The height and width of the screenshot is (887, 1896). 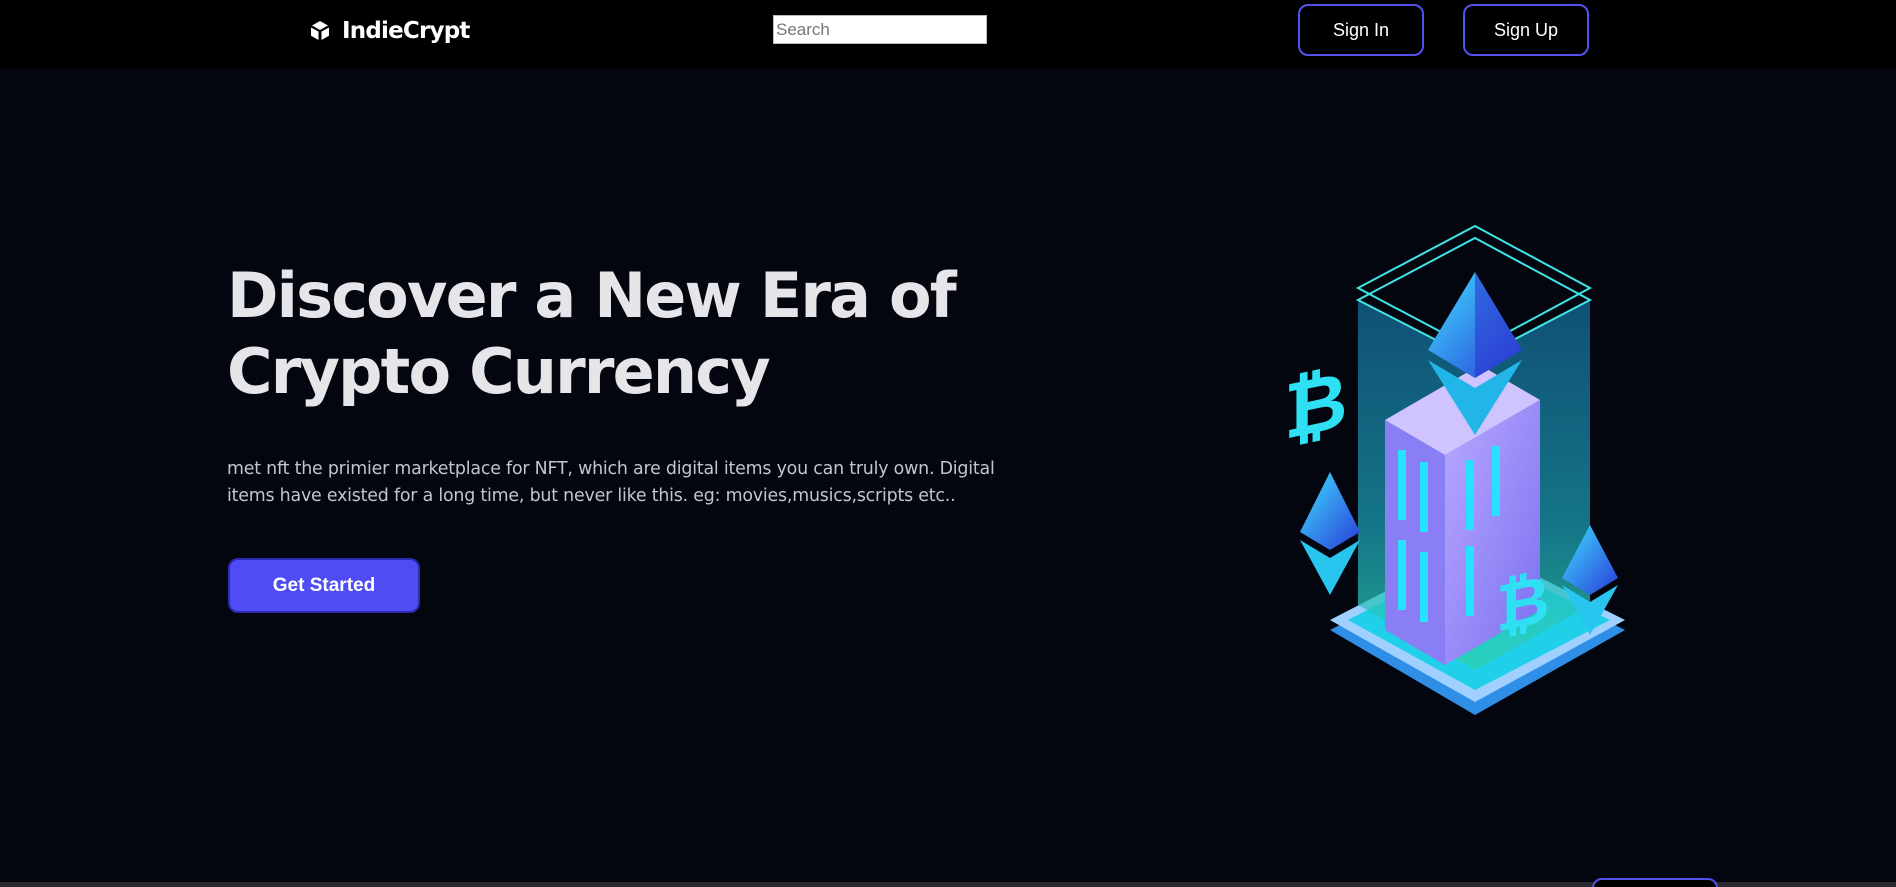 I want to click on hero-title-line-1: Discover a New Era of, so click(x=592, y=295).